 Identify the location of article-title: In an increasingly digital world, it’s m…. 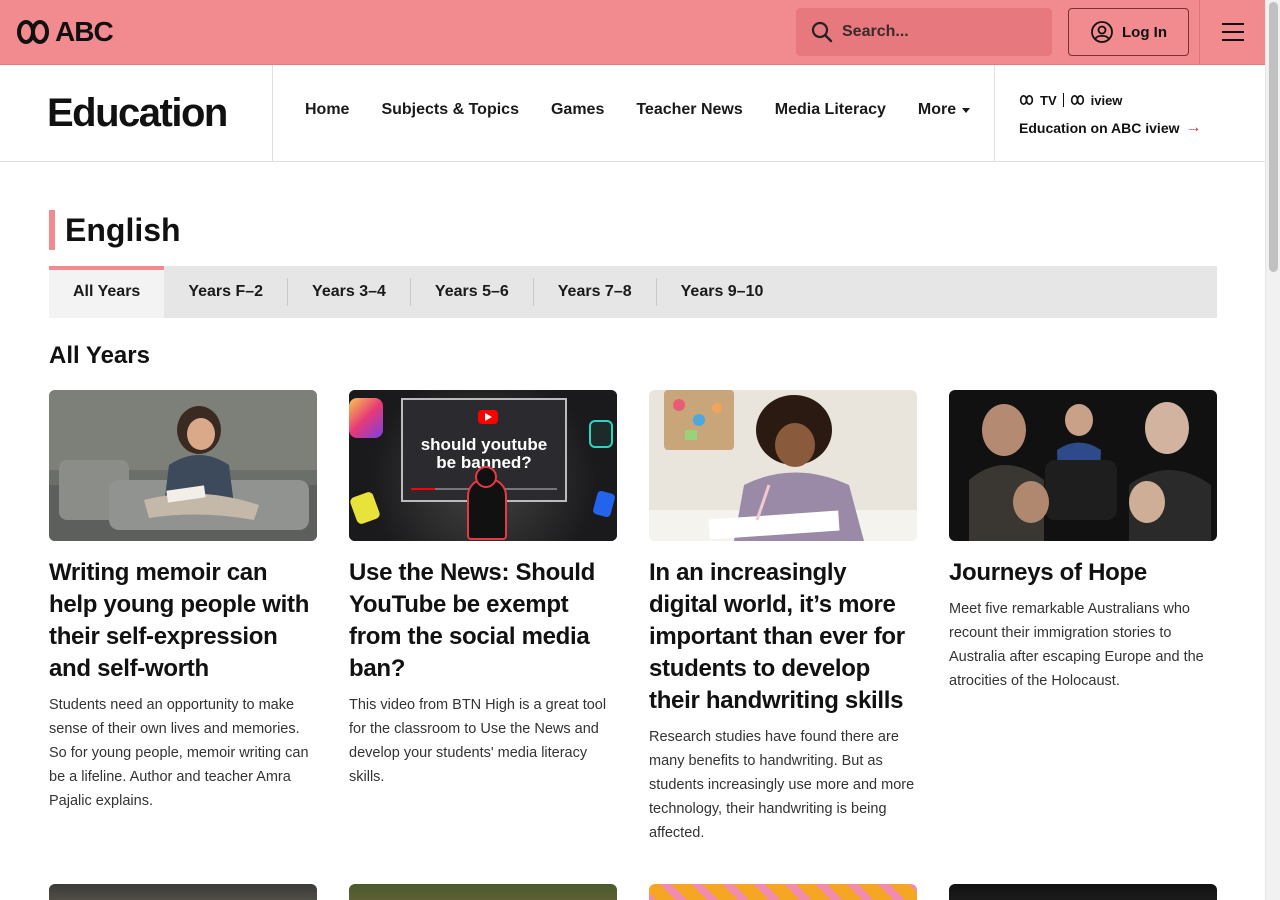
(783, 637).